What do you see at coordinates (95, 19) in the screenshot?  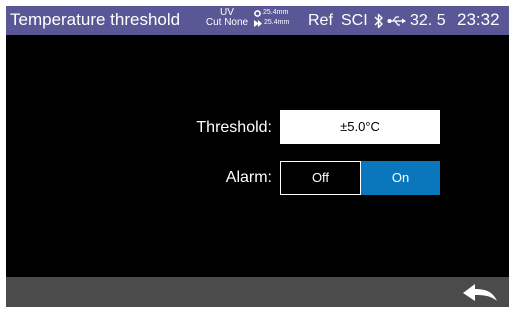 I see `page-title: Temperature threshold` at bounding box center [95, 19].